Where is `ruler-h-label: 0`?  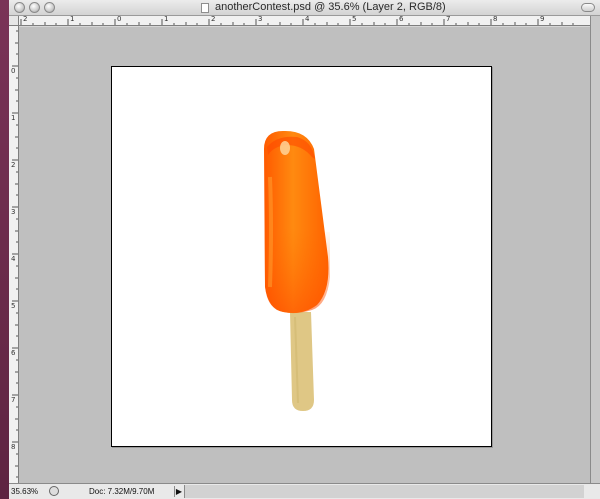 ruler-h-label: 0 is located at coordinates (119, 19).